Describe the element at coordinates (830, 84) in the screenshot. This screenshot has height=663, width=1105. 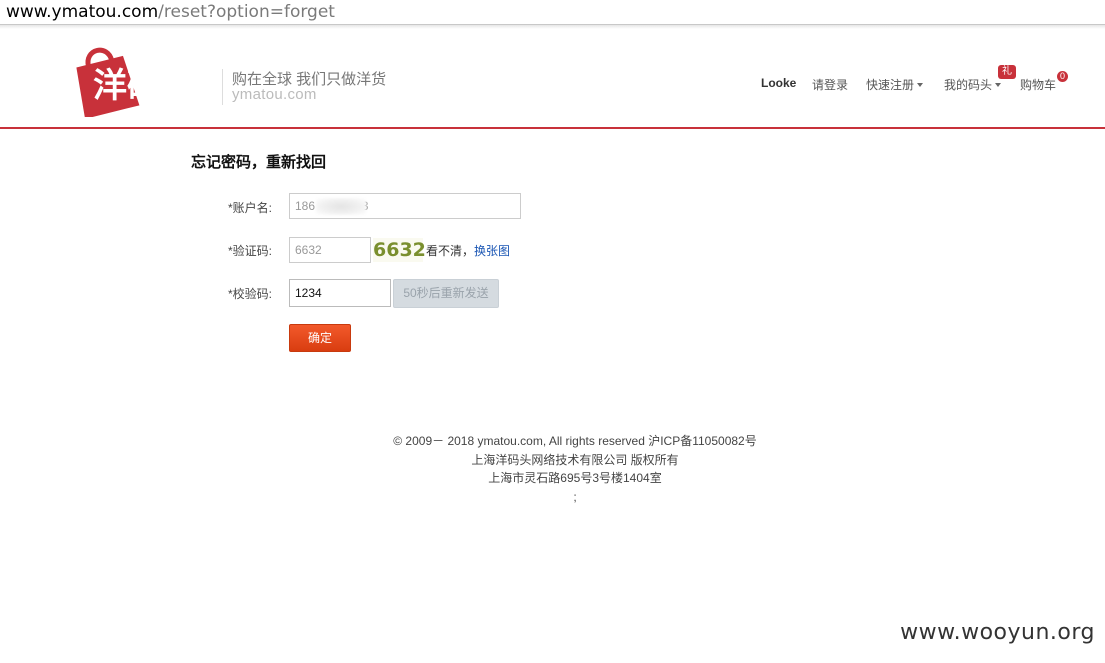
I see `nav-login-link: 请登录` at that location.